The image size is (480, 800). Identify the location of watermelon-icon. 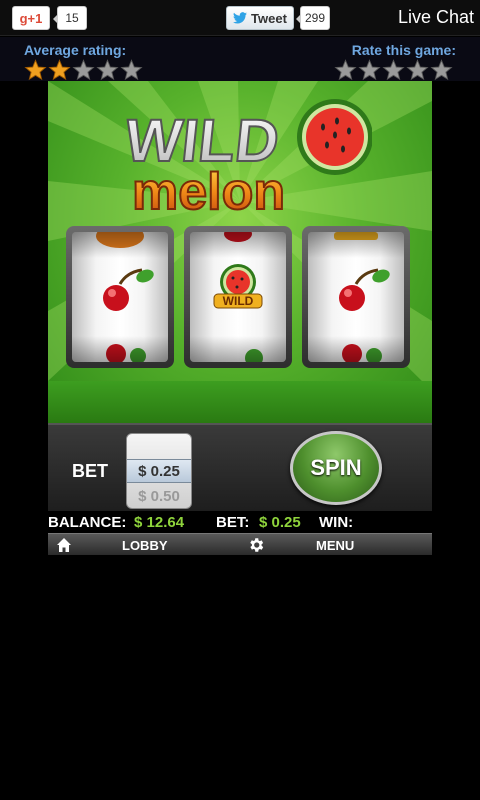
(334, 137).